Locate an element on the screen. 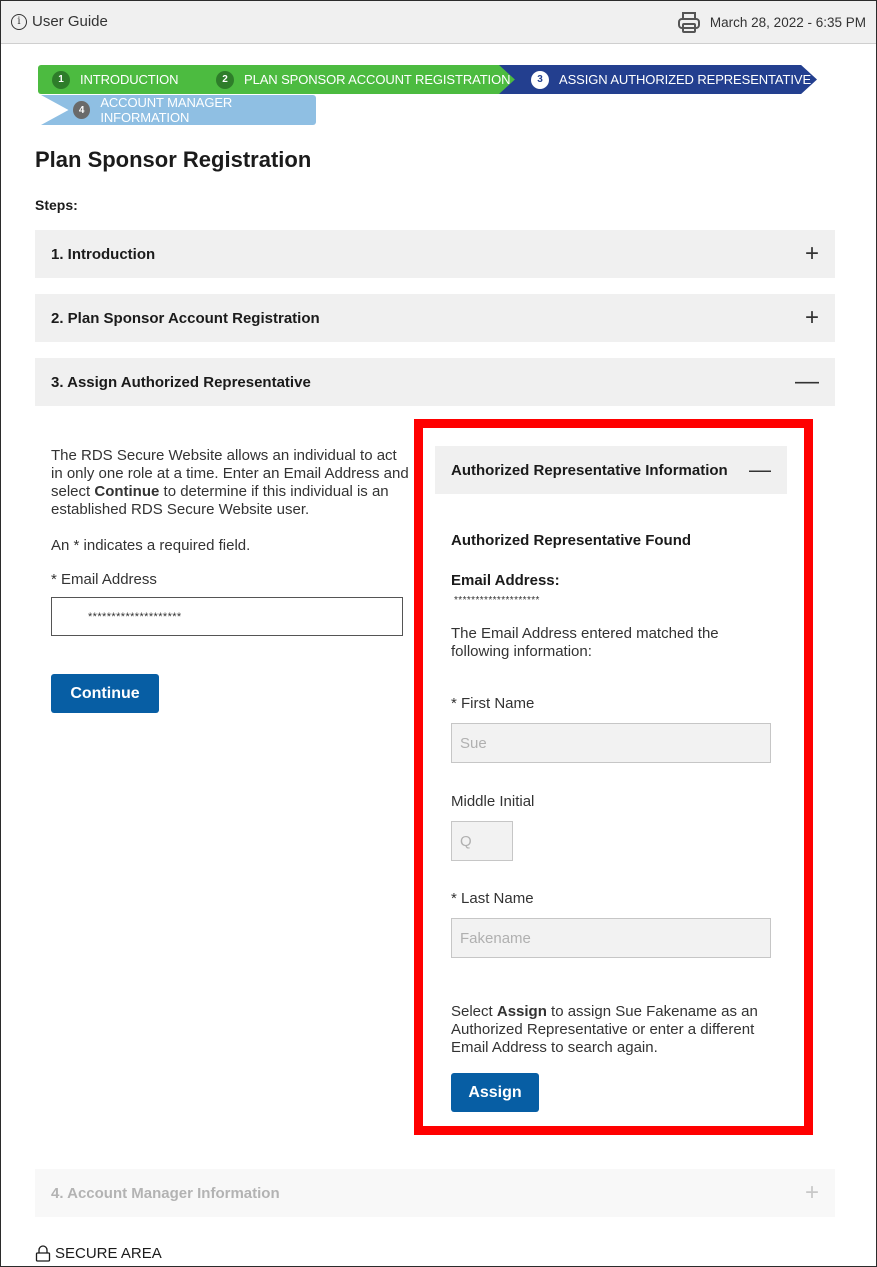 The height and width of the screenshot is (1267, 877). accordion-introduction: 1. Introduction + is located at coordinates (435, 254).